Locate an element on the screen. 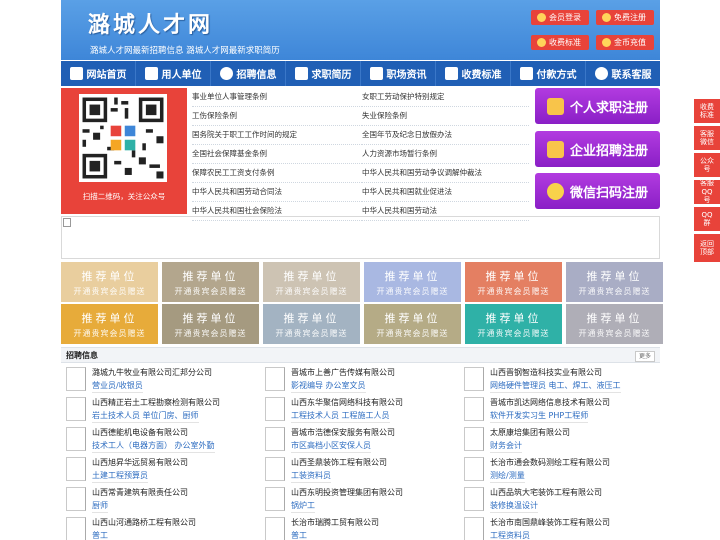 This screenshot has height=540, width=720. regulation-link: 全国年节及纪念日放假办法 is located at coordinates (445, 135).